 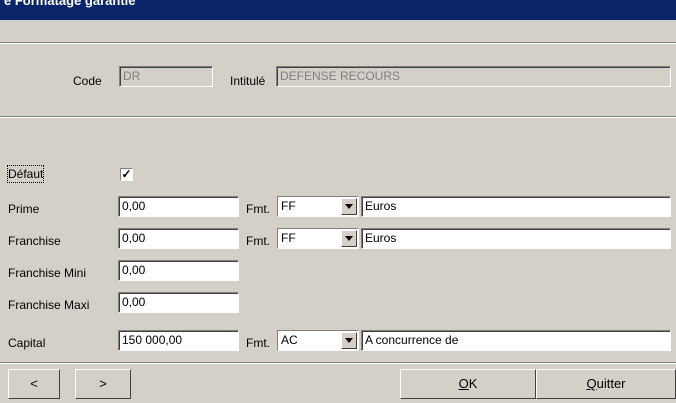 I want to click on franchise-mini-label: Franchise Mini, so click(x=47, y=273).